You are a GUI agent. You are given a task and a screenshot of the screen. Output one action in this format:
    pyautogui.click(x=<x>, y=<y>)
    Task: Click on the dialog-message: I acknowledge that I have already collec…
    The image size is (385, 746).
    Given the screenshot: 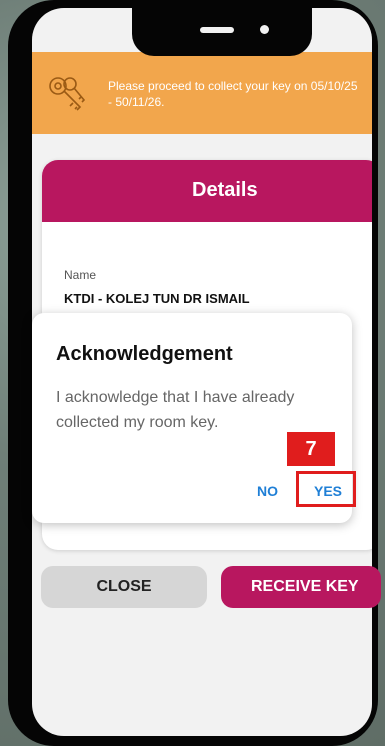 What is the action you would take?
    pyautogui.click(x=175, y=410)
    